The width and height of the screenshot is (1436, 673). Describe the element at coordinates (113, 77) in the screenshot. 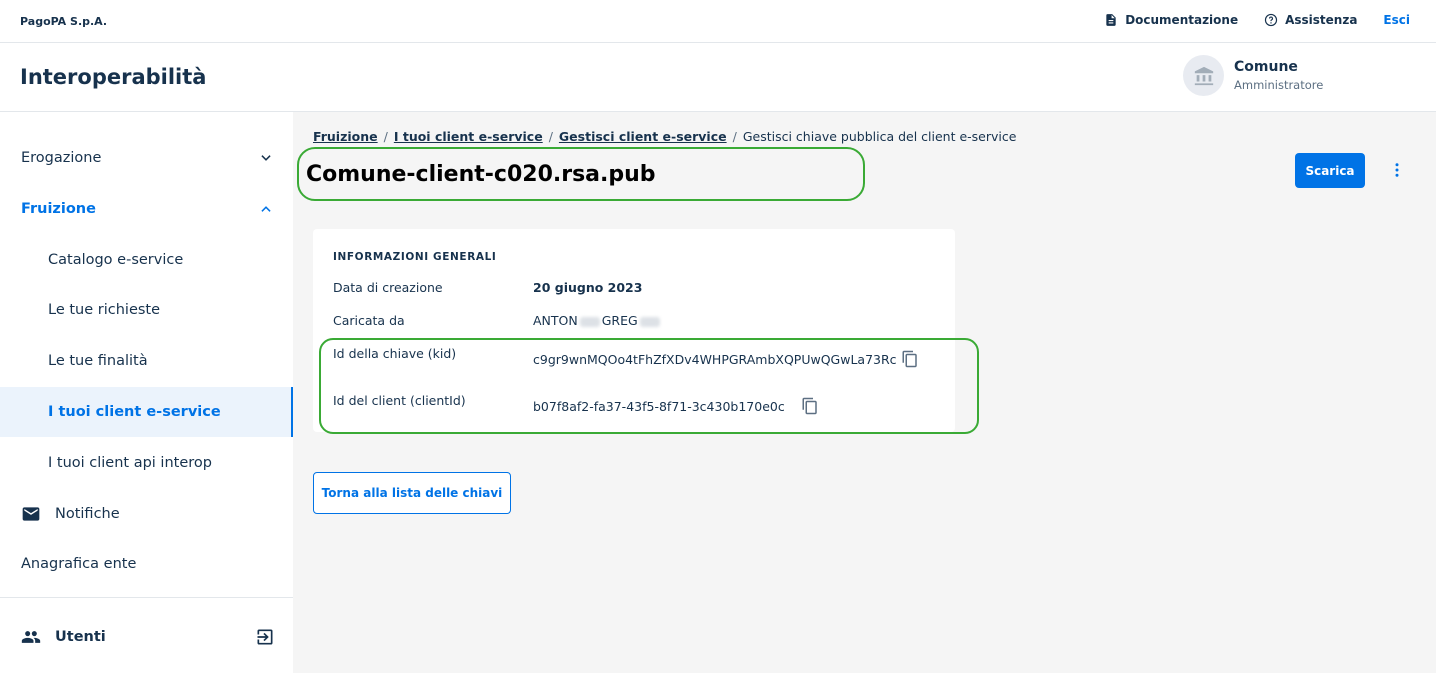

I see `product-title: Interoperabilità` at that location.